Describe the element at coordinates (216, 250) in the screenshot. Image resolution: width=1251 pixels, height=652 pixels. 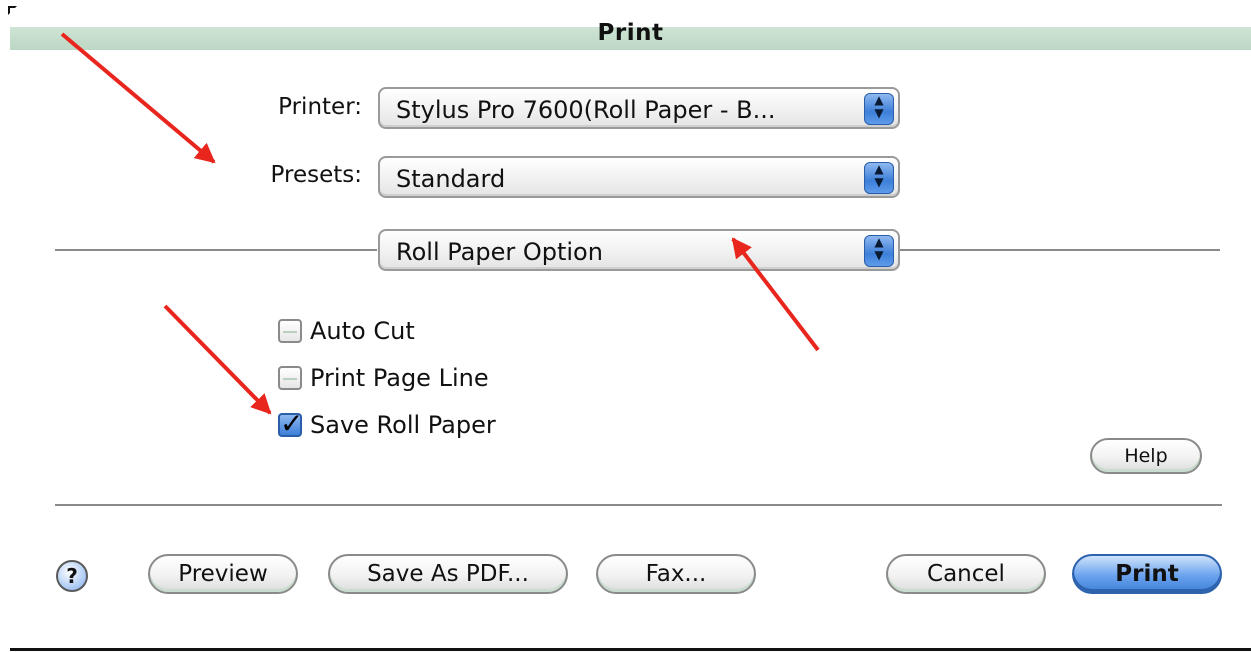
I see `panel-divider-left` at that location.